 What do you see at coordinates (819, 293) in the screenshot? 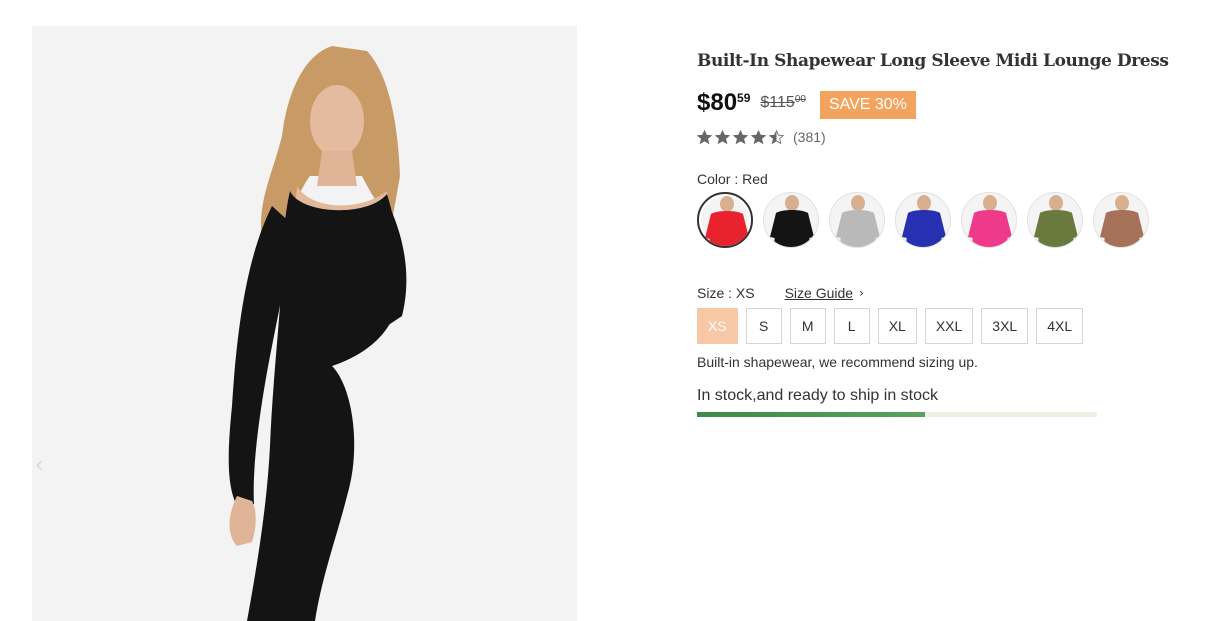
I see `size-guide-link: Size Guide` at bounding box center [819, 293].